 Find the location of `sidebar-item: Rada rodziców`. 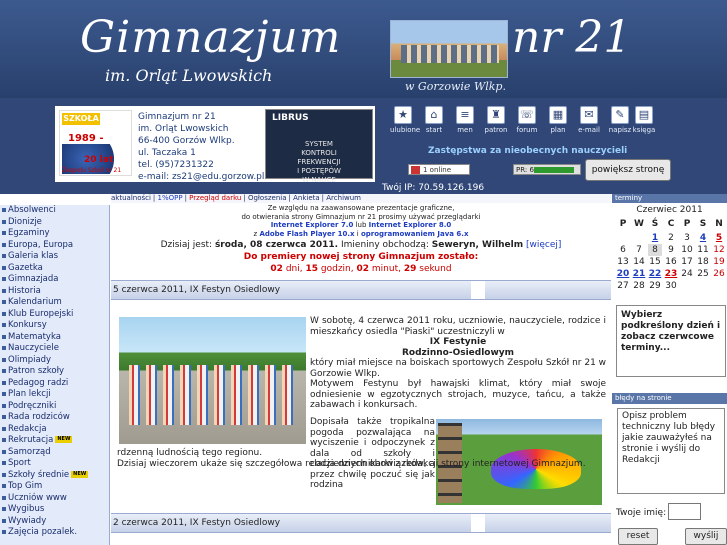

sidebar-item: Rada rodziców is located at coordinates (36, 417).